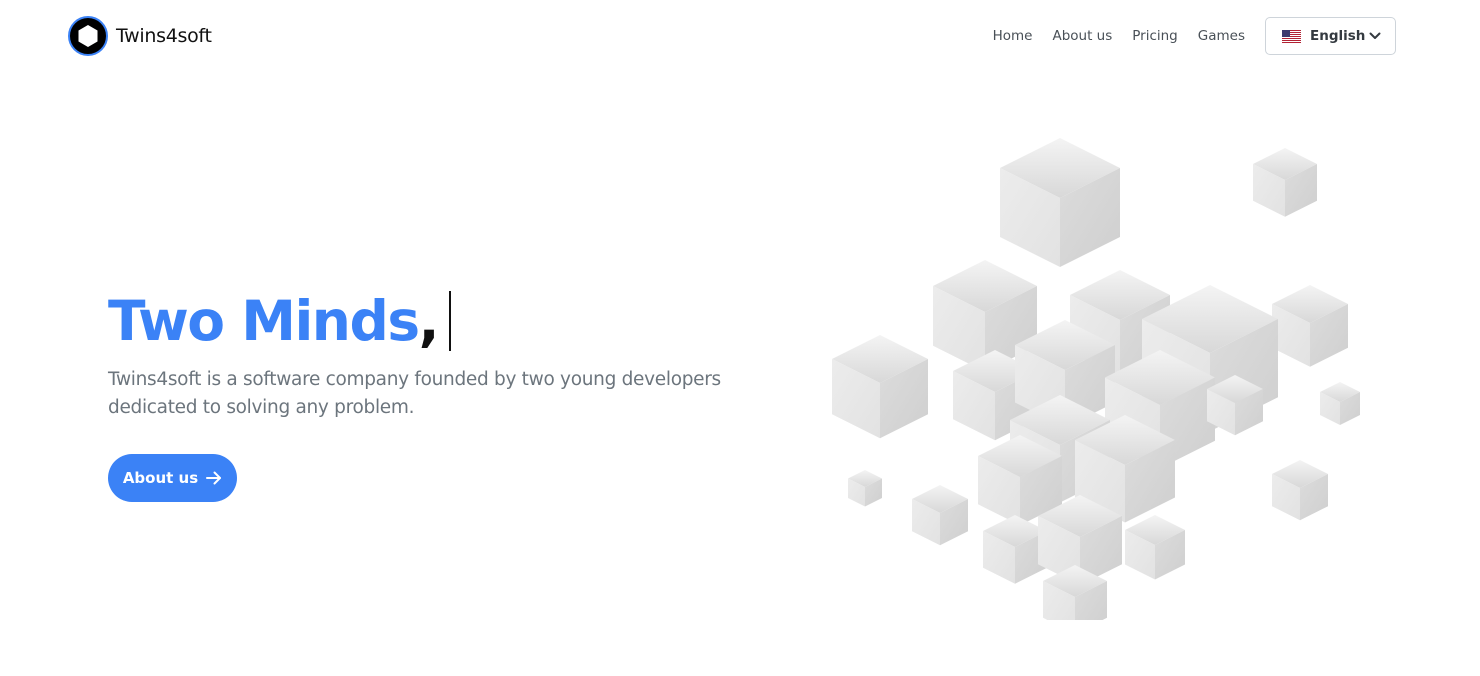 This screenshot has height=676, width=1480. I want to click on language-select: English, so click(1330, 36).